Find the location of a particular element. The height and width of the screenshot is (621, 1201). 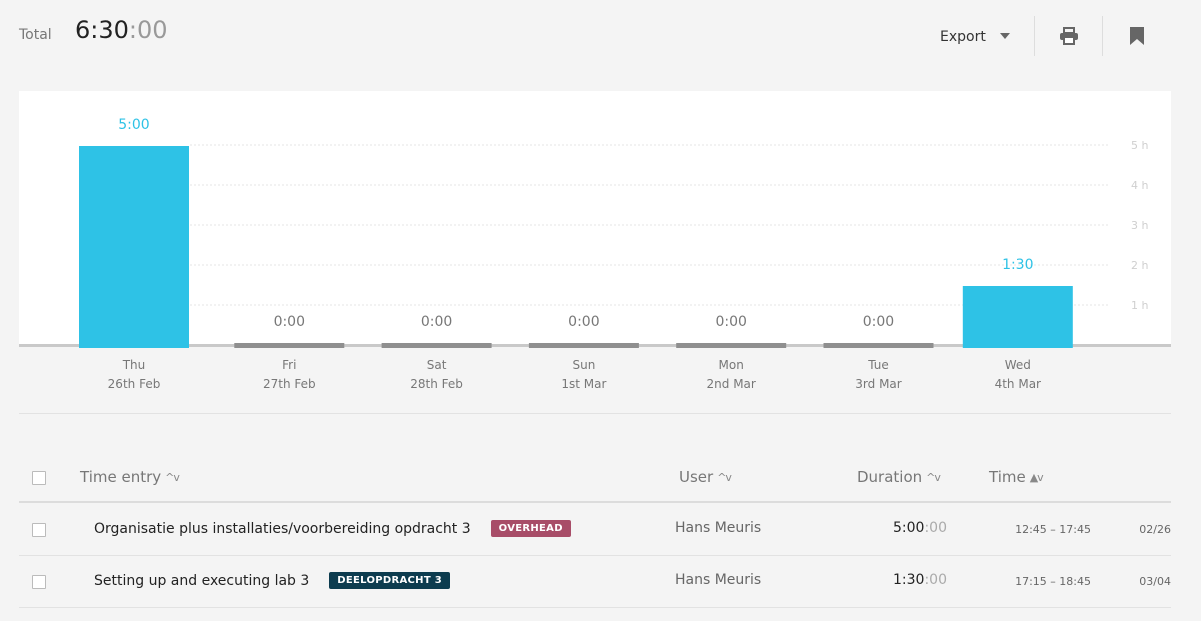

x-axis-day-label: Wed 4th Mar is located at coordinates (1017, 374).